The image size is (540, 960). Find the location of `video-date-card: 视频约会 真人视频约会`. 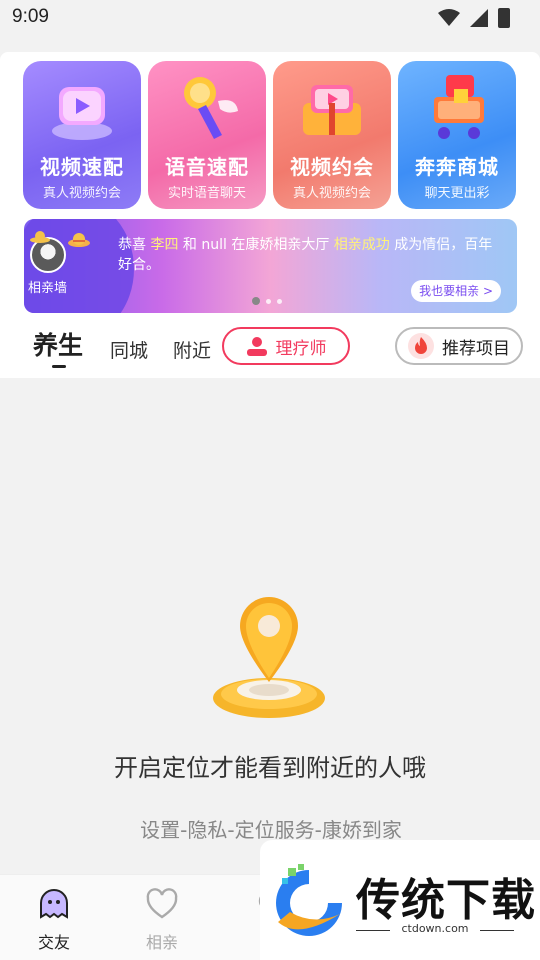

video-date-card: 视频约会 真人视频约会 is located at coordinates (332, 135).